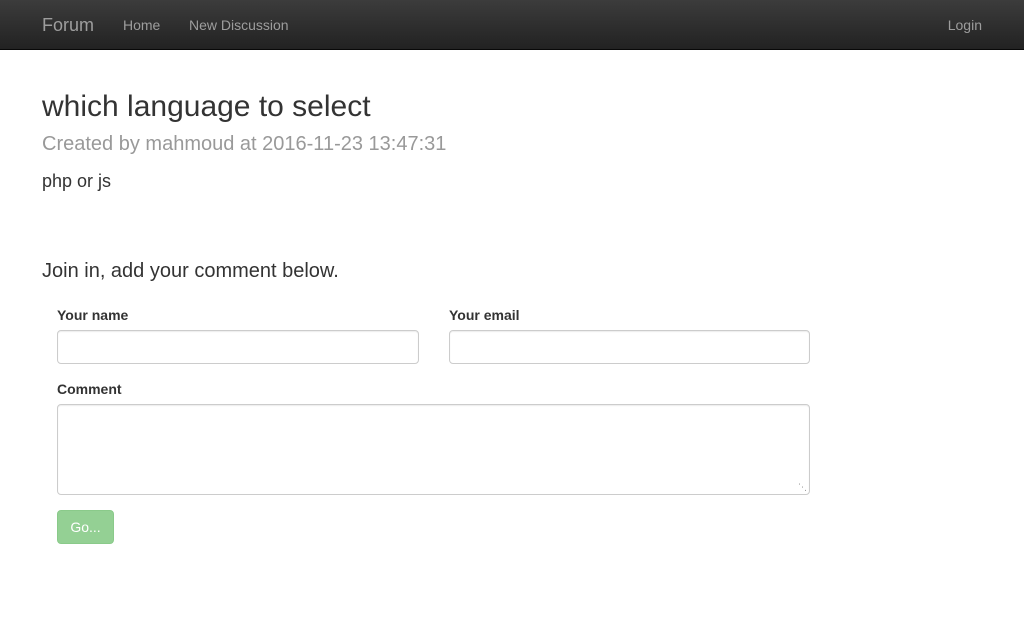 This screenshot has height=633, width=1024. I want to click on nav-link-home: Home, so click(141, 25).